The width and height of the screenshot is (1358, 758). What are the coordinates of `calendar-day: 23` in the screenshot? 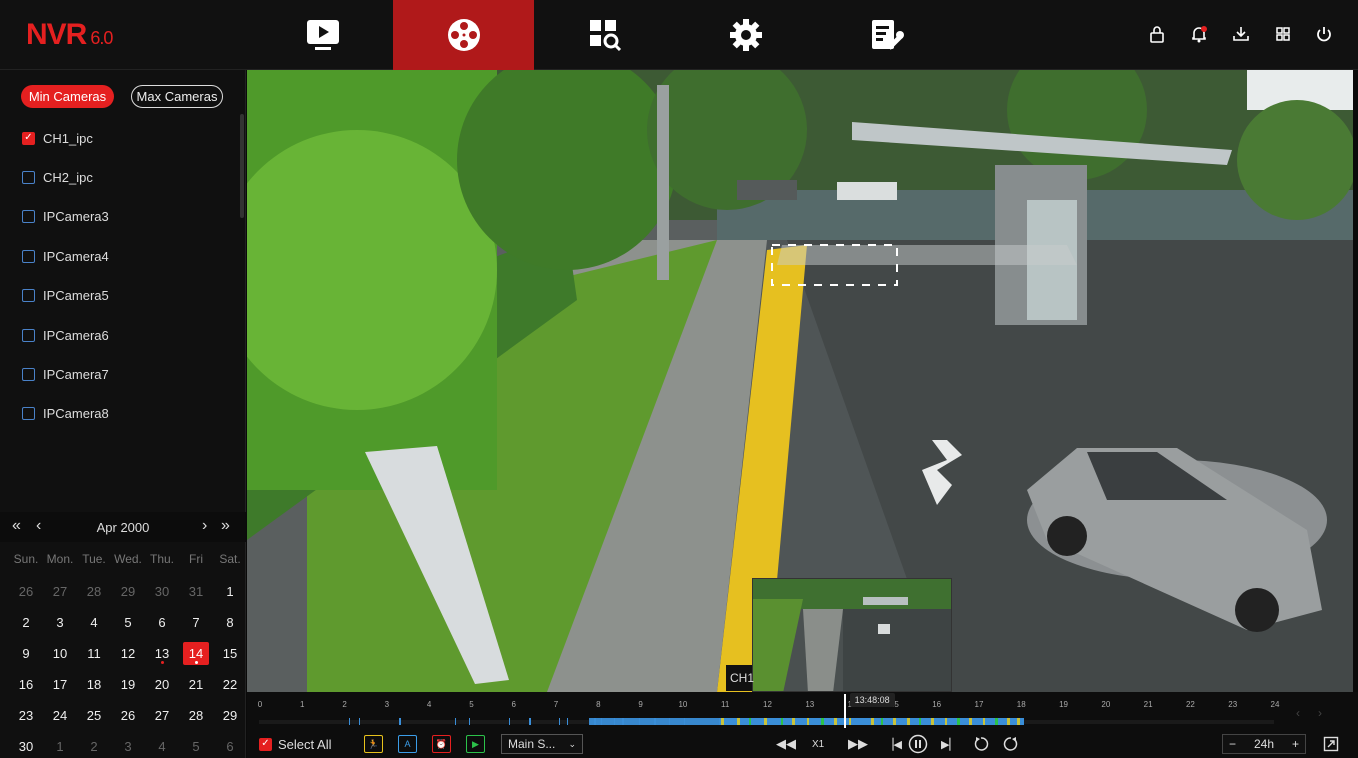 It's located at (26, 715).